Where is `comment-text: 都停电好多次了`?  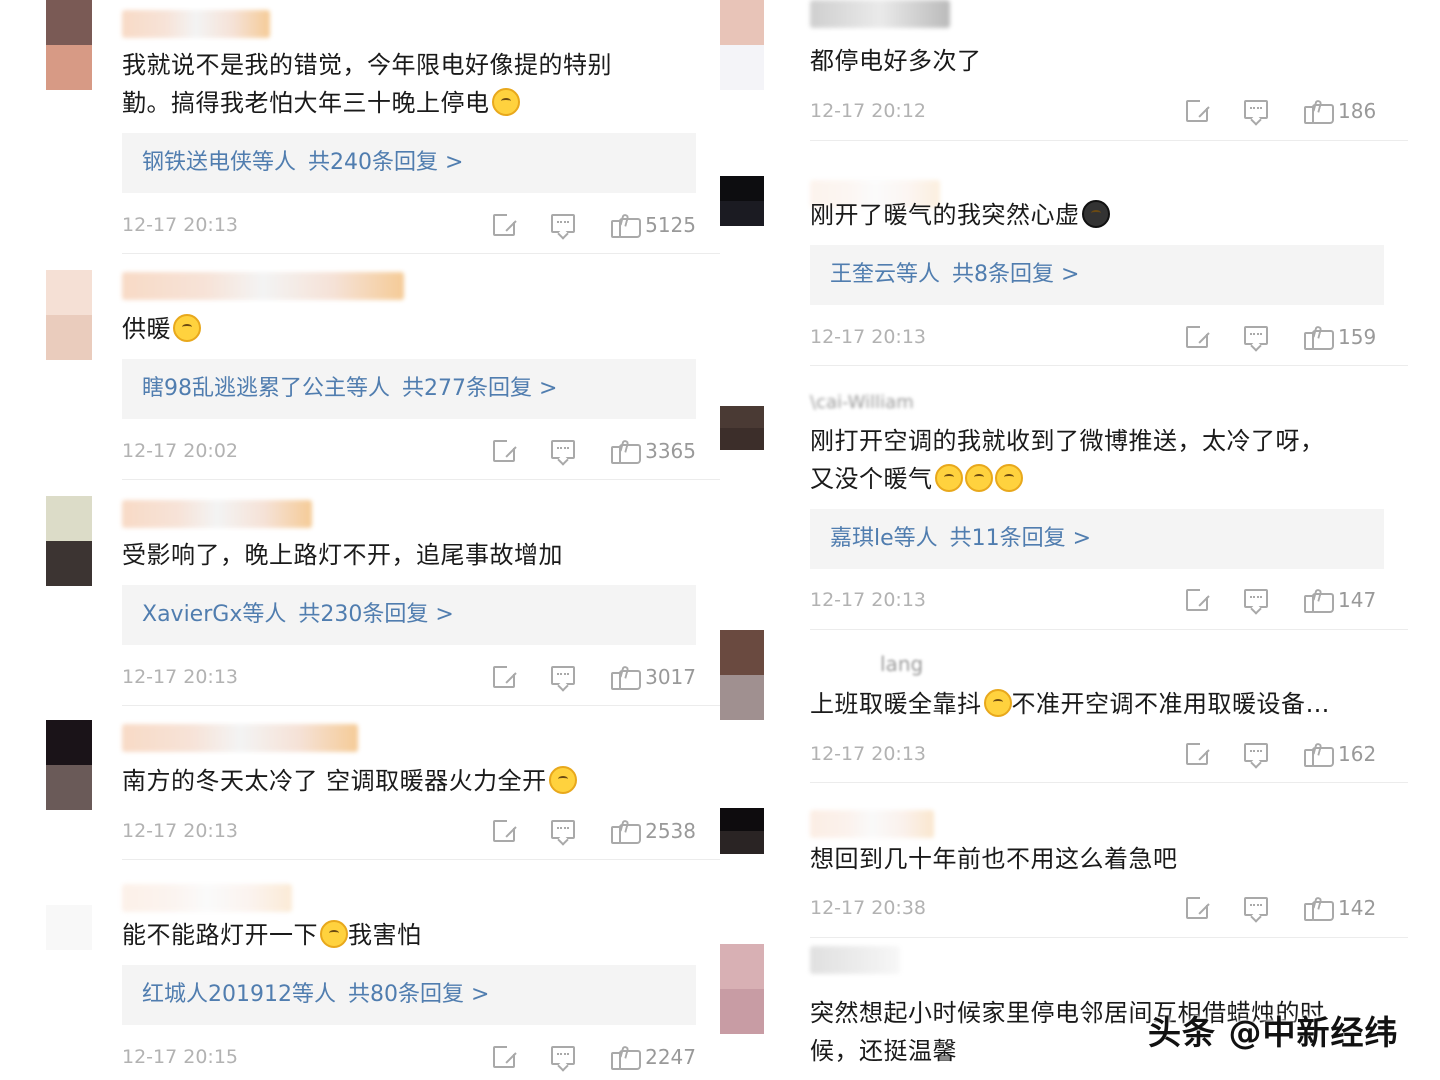 comment-text: 都停电好多次了 is located at coordinates (896, 61).